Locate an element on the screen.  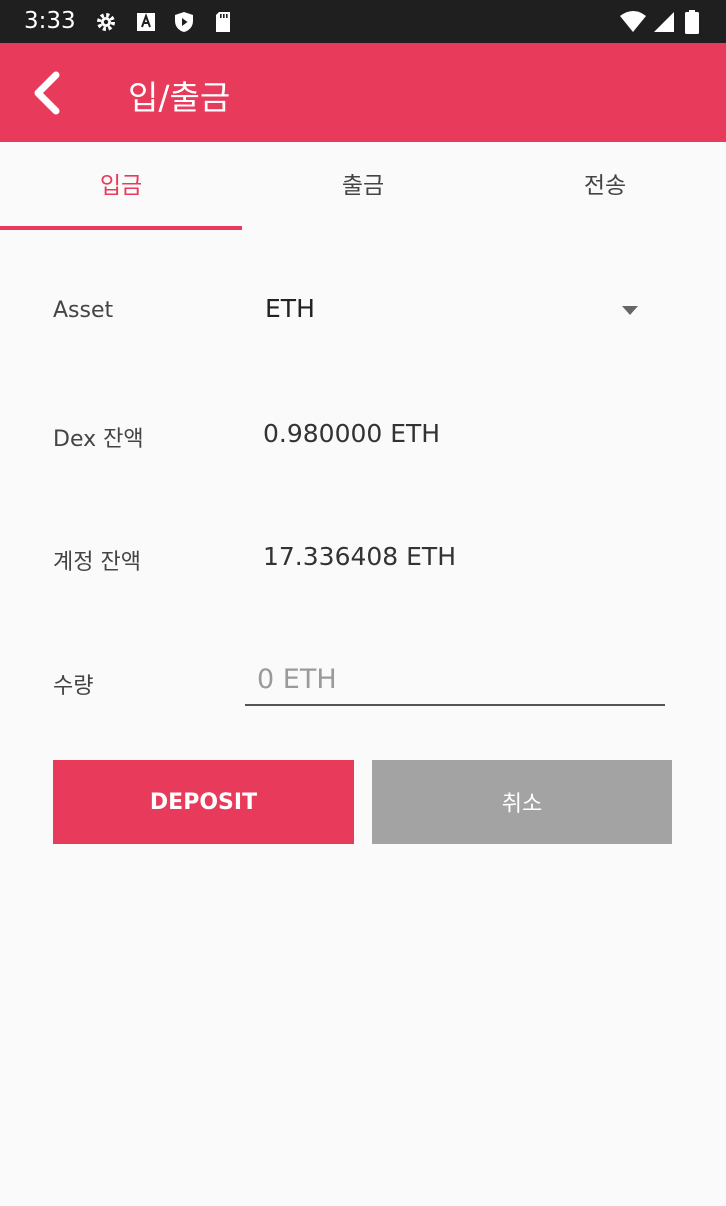
tab-withdraw: 출금 is located at coordinates (363, 186).